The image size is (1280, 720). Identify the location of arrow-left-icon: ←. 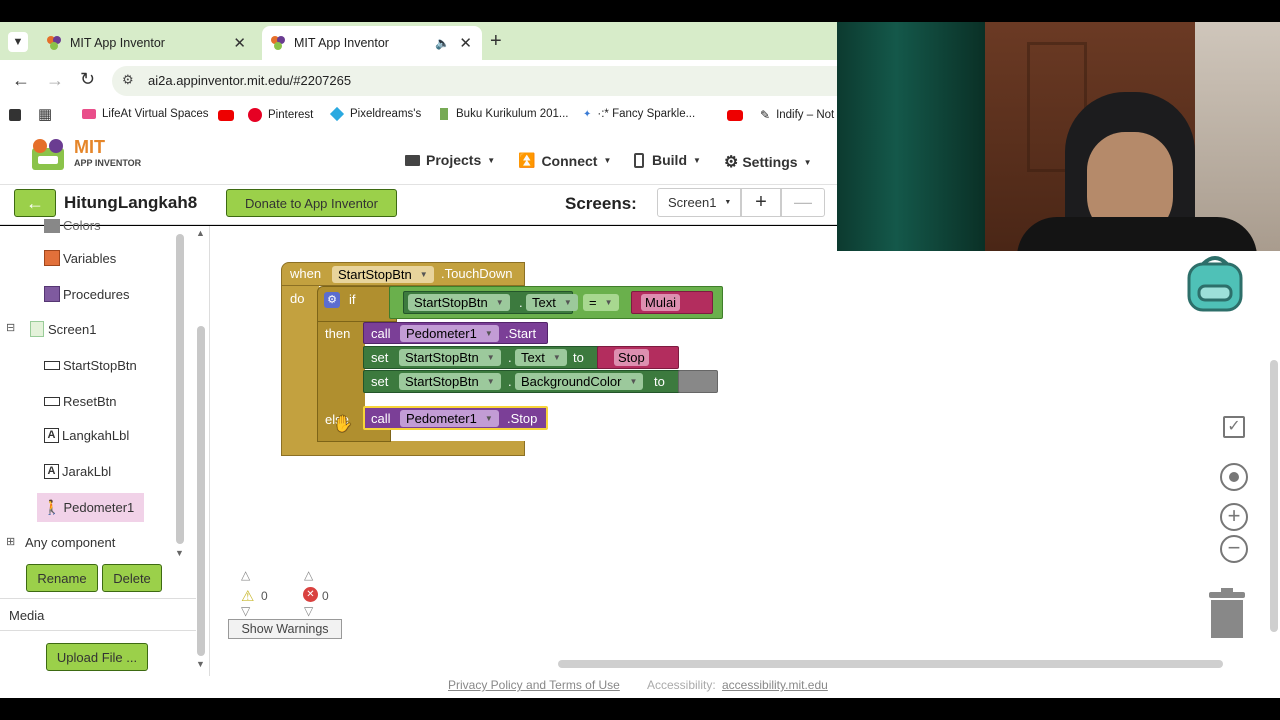
(35, 202).